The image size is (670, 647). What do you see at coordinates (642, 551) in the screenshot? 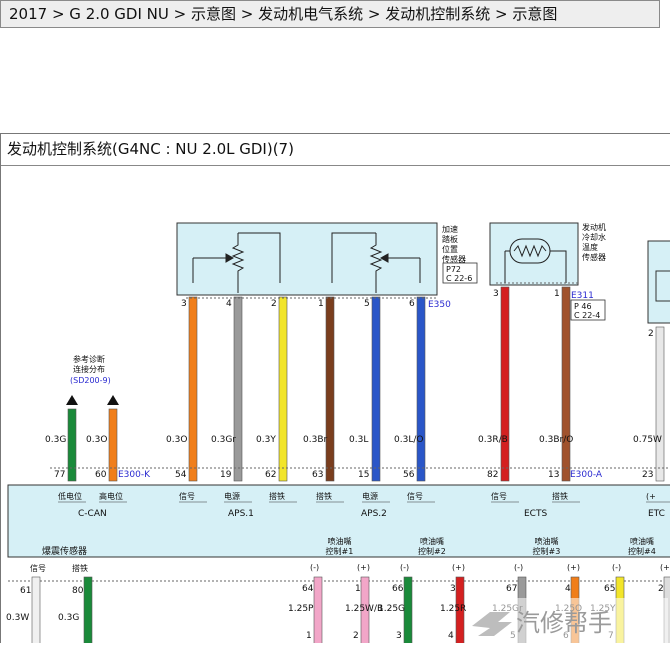
I see `injector-4-title-2: 控制#4` at bounding box center [642, 551].